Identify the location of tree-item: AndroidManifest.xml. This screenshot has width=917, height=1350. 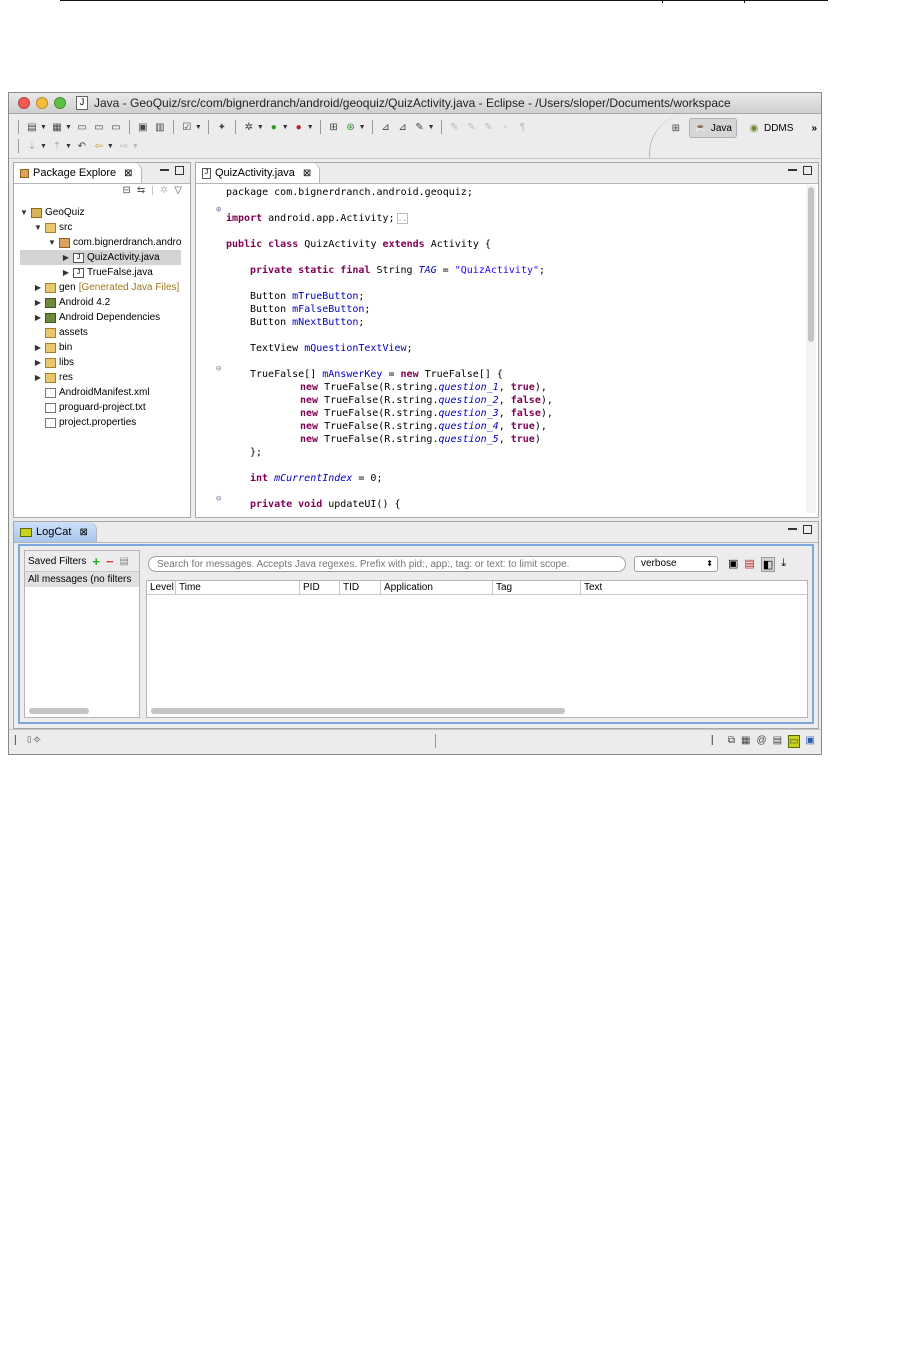
(100, 392).